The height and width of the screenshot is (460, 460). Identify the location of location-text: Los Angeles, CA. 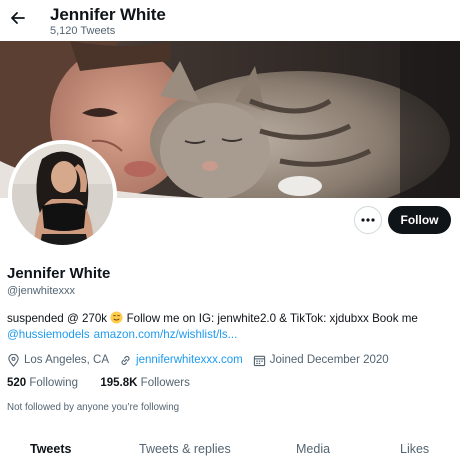
(67, 360).